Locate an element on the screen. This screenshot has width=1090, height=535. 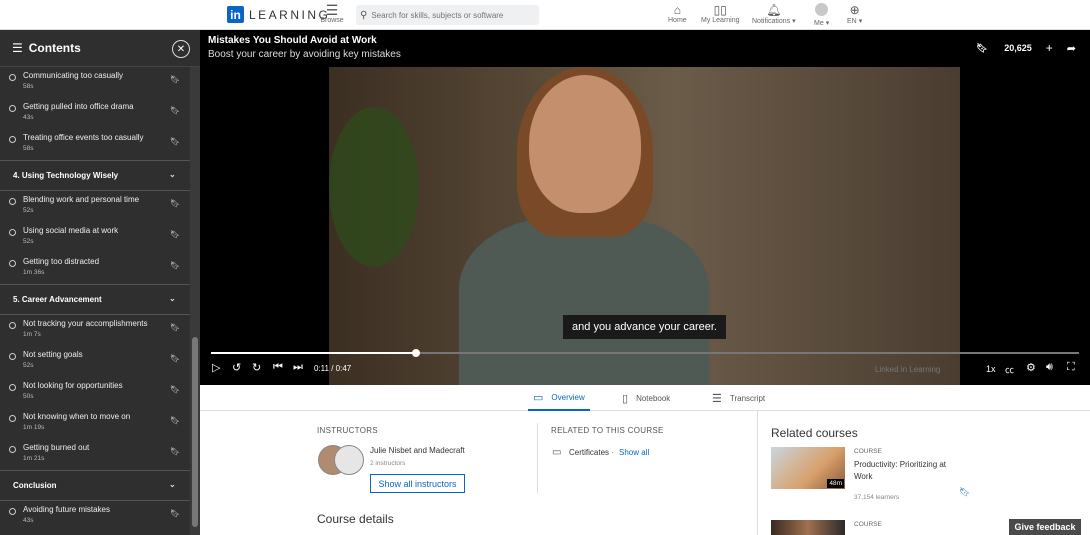
certificates-label: Certificates · is located at coordinates (591, 452).